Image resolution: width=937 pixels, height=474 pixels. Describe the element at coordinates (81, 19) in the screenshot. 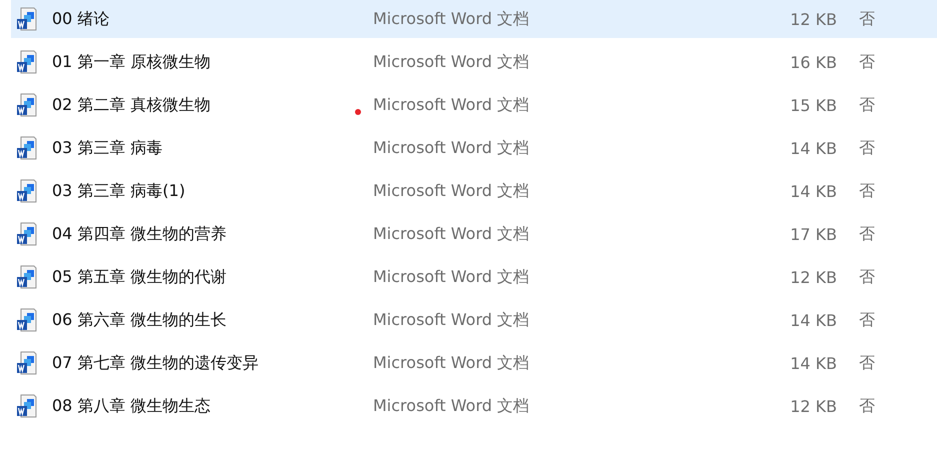

I see `file-name: 00 绪论` at that location.